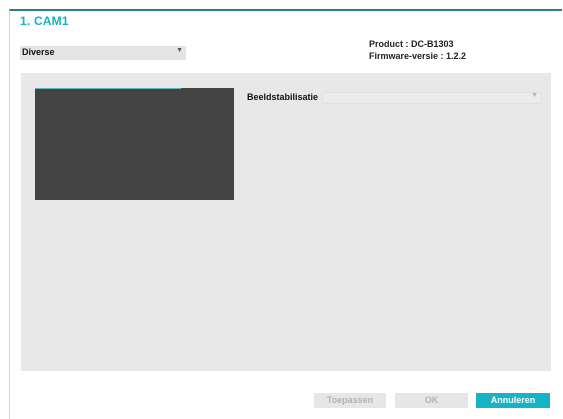  Describe the element at coordinates (103, 53) in the screenshot. I see `category-select: Diverse ▼` at that location.